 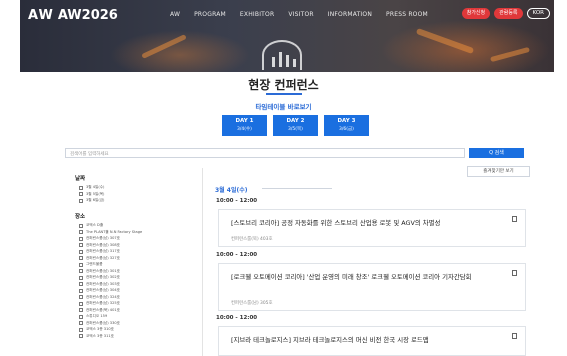 I want to click on session-room: 컨퍼런스룸(남) 305호, so click(x=252, y=303).